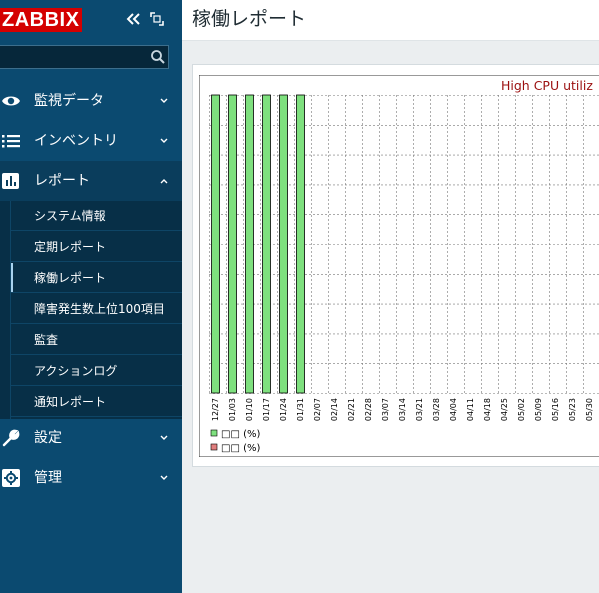  Describe the element at coordinates (487, 409) in the screenshot. I see `x-tick-label: 04/18` at that location.